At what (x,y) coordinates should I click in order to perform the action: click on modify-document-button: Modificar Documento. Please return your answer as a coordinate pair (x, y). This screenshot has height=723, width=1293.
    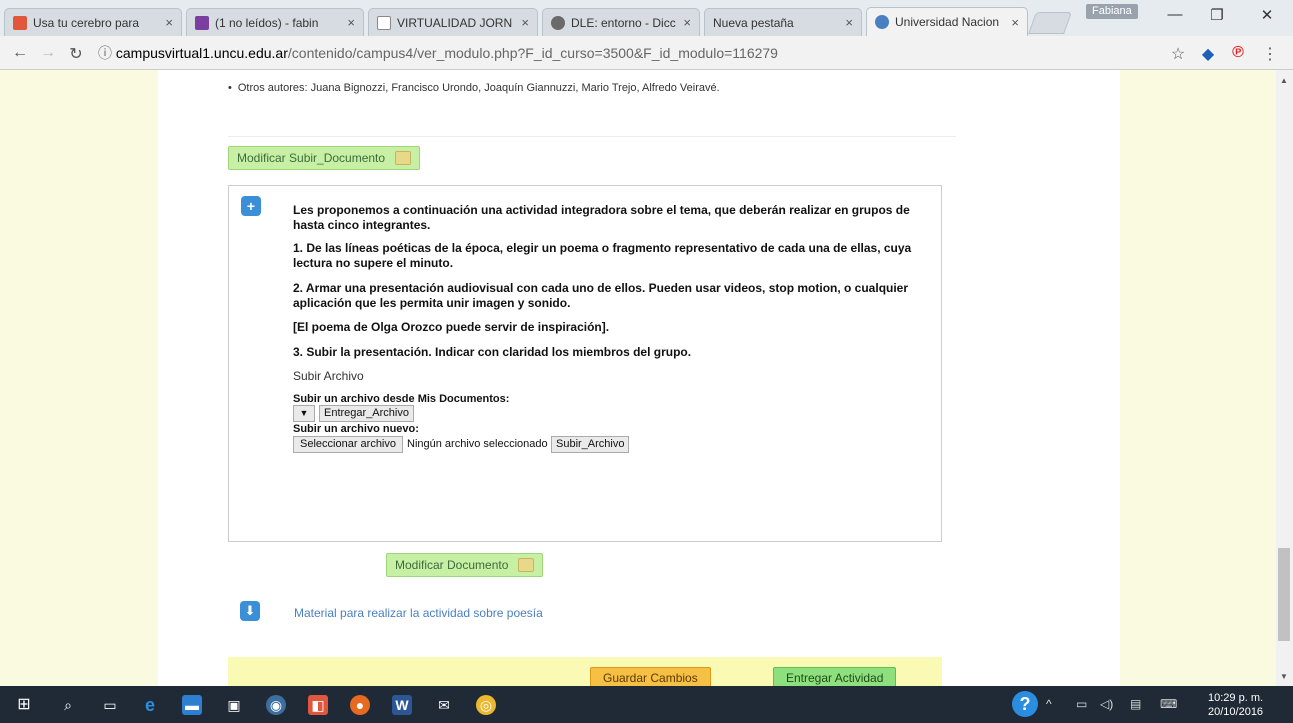
    Looking at the image, I should click on (465, 565).